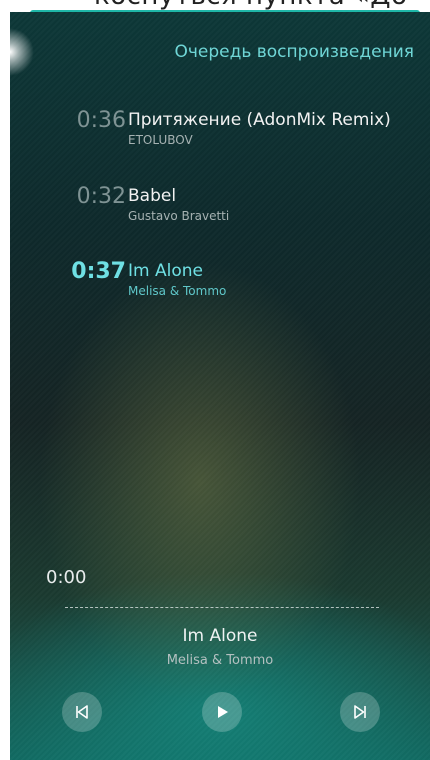 Image resolution: width=430 pixels, height=760 pixels. What do you see at coordinates (177, 291) in the screenshot?
I see `track-artist: Melisa & Tommo` at bounding box center [177, 291].